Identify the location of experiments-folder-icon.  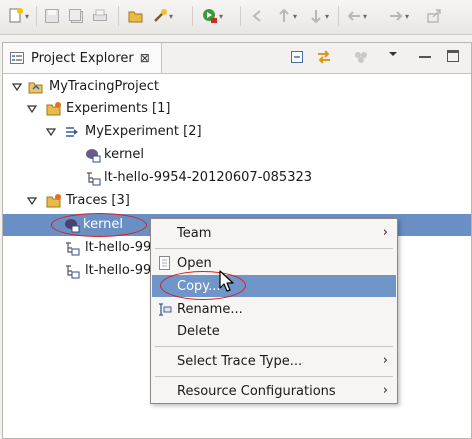
(54, 109).